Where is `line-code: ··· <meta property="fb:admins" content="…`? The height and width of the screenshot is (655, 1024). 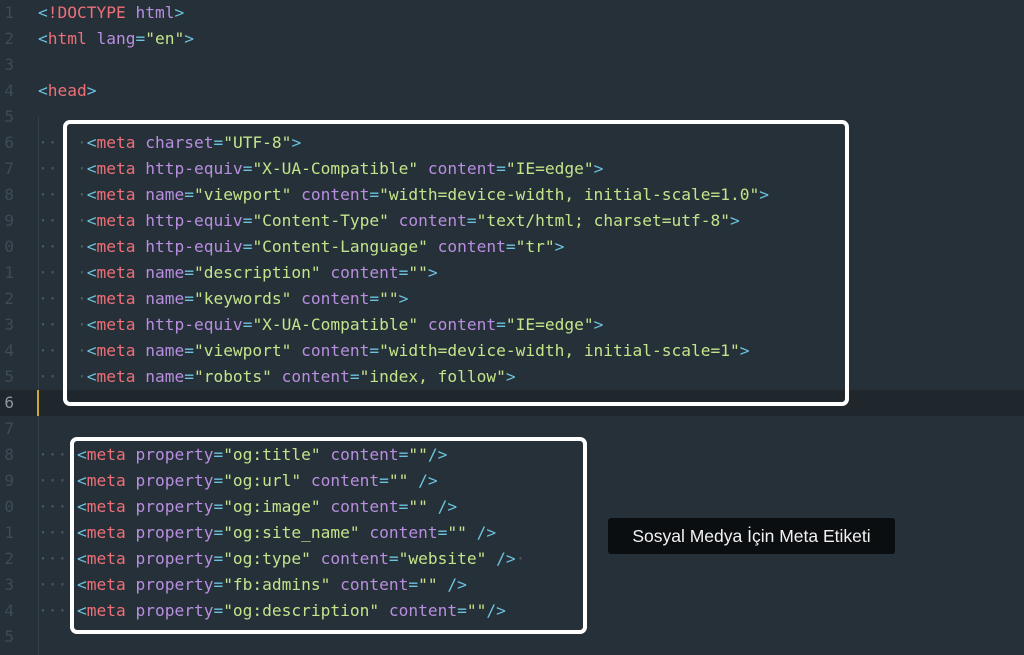
line-code: ··· <meta property="fb:admins" content="… is located at coordinates (252, 585).